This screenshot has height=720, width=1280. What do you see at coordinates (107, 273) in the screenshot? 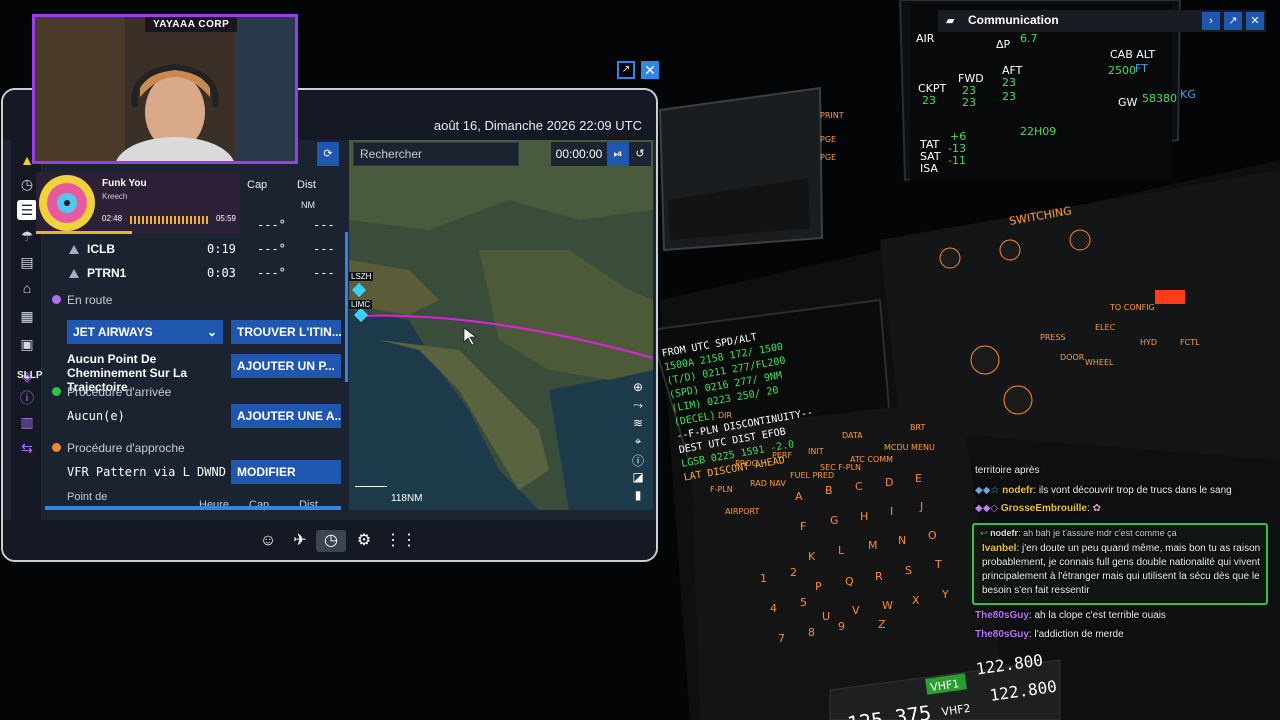
I see `waypoint-ident: PTRN1` at bounding box center [107, 273].